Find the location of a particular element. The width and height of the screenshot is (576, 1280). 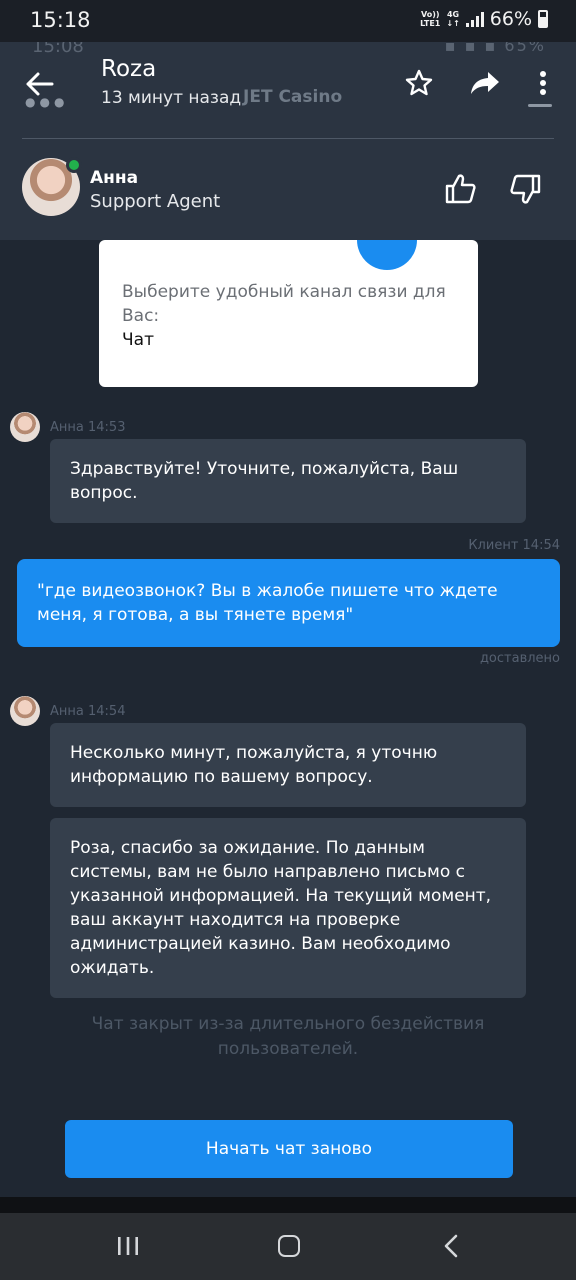

status-time: 15:18 is located at coordinates (60, 20).